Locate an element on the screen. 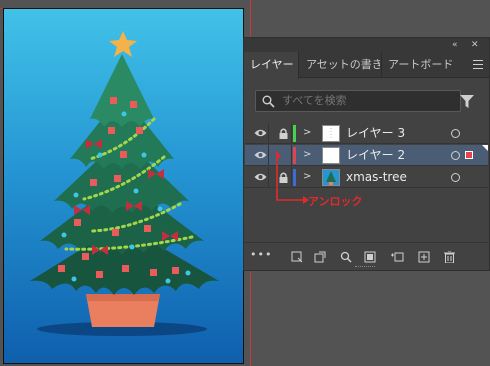 Image resolution: width=490 pixels, height=366 pixels. layer-name: レイヤー 2 is located at coordinates (375, 155).